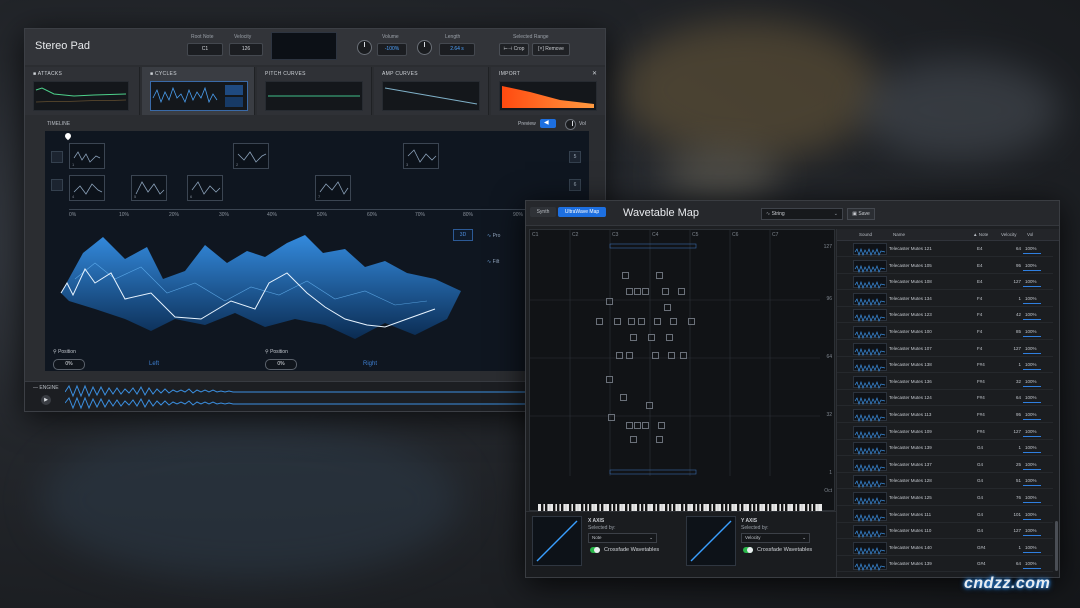 The height and width of the screenshot is (608, 1080). What do you see at coordinates (945, 365) in the screenshot?
I see `list-item: Telecaster Mutes 138 F#4 1 100%` at bounding box center [945, 365].